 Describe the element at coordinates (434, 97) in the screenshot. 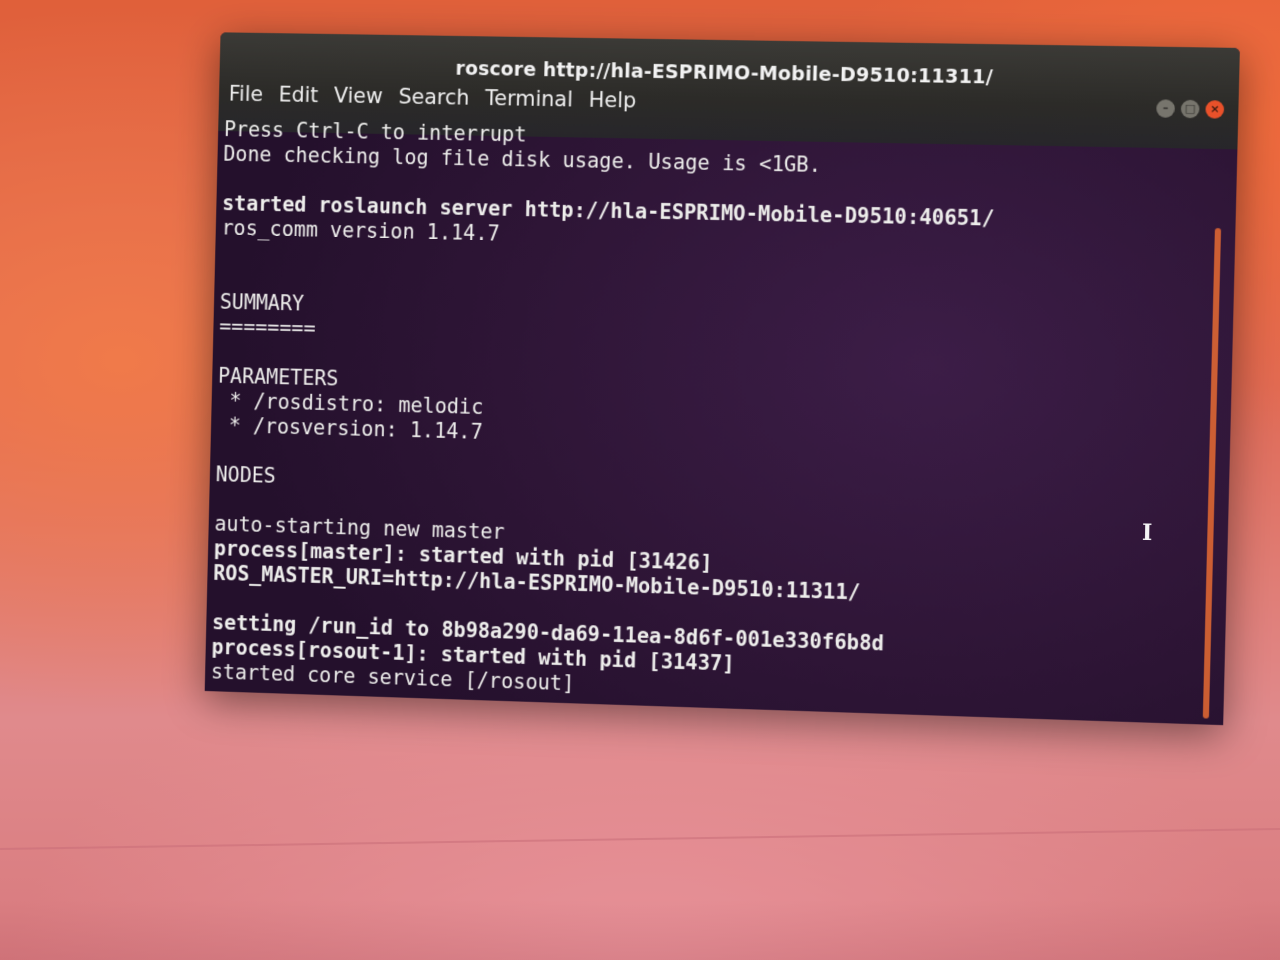

I see `menu-search: Search` at that location.